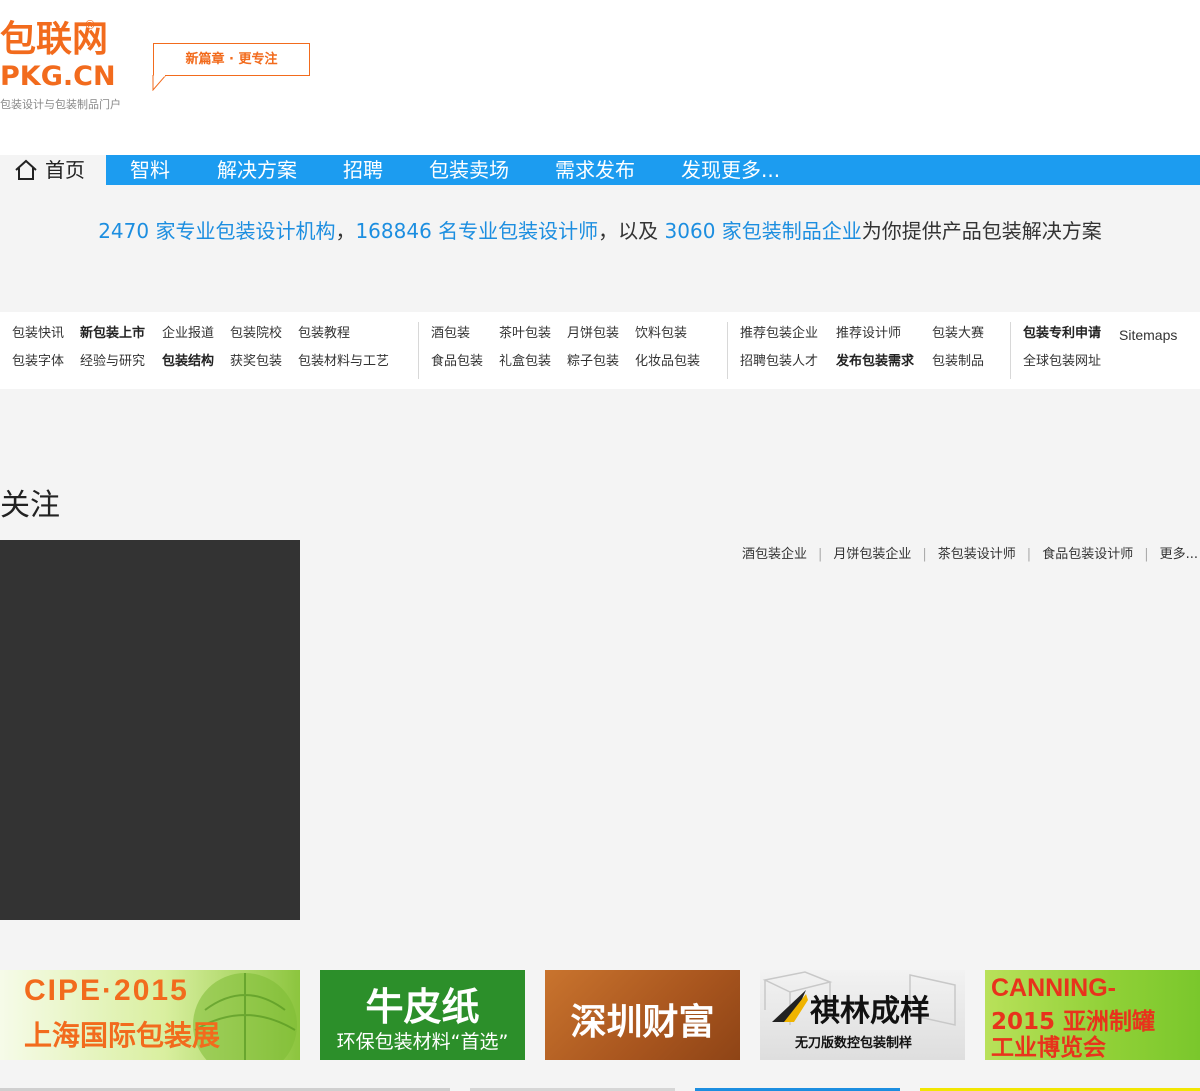 This screenshot has width=1200, height=1091. I want to click on banner-shenzhen-fortune: 深圳财富, so click(642, 1015).